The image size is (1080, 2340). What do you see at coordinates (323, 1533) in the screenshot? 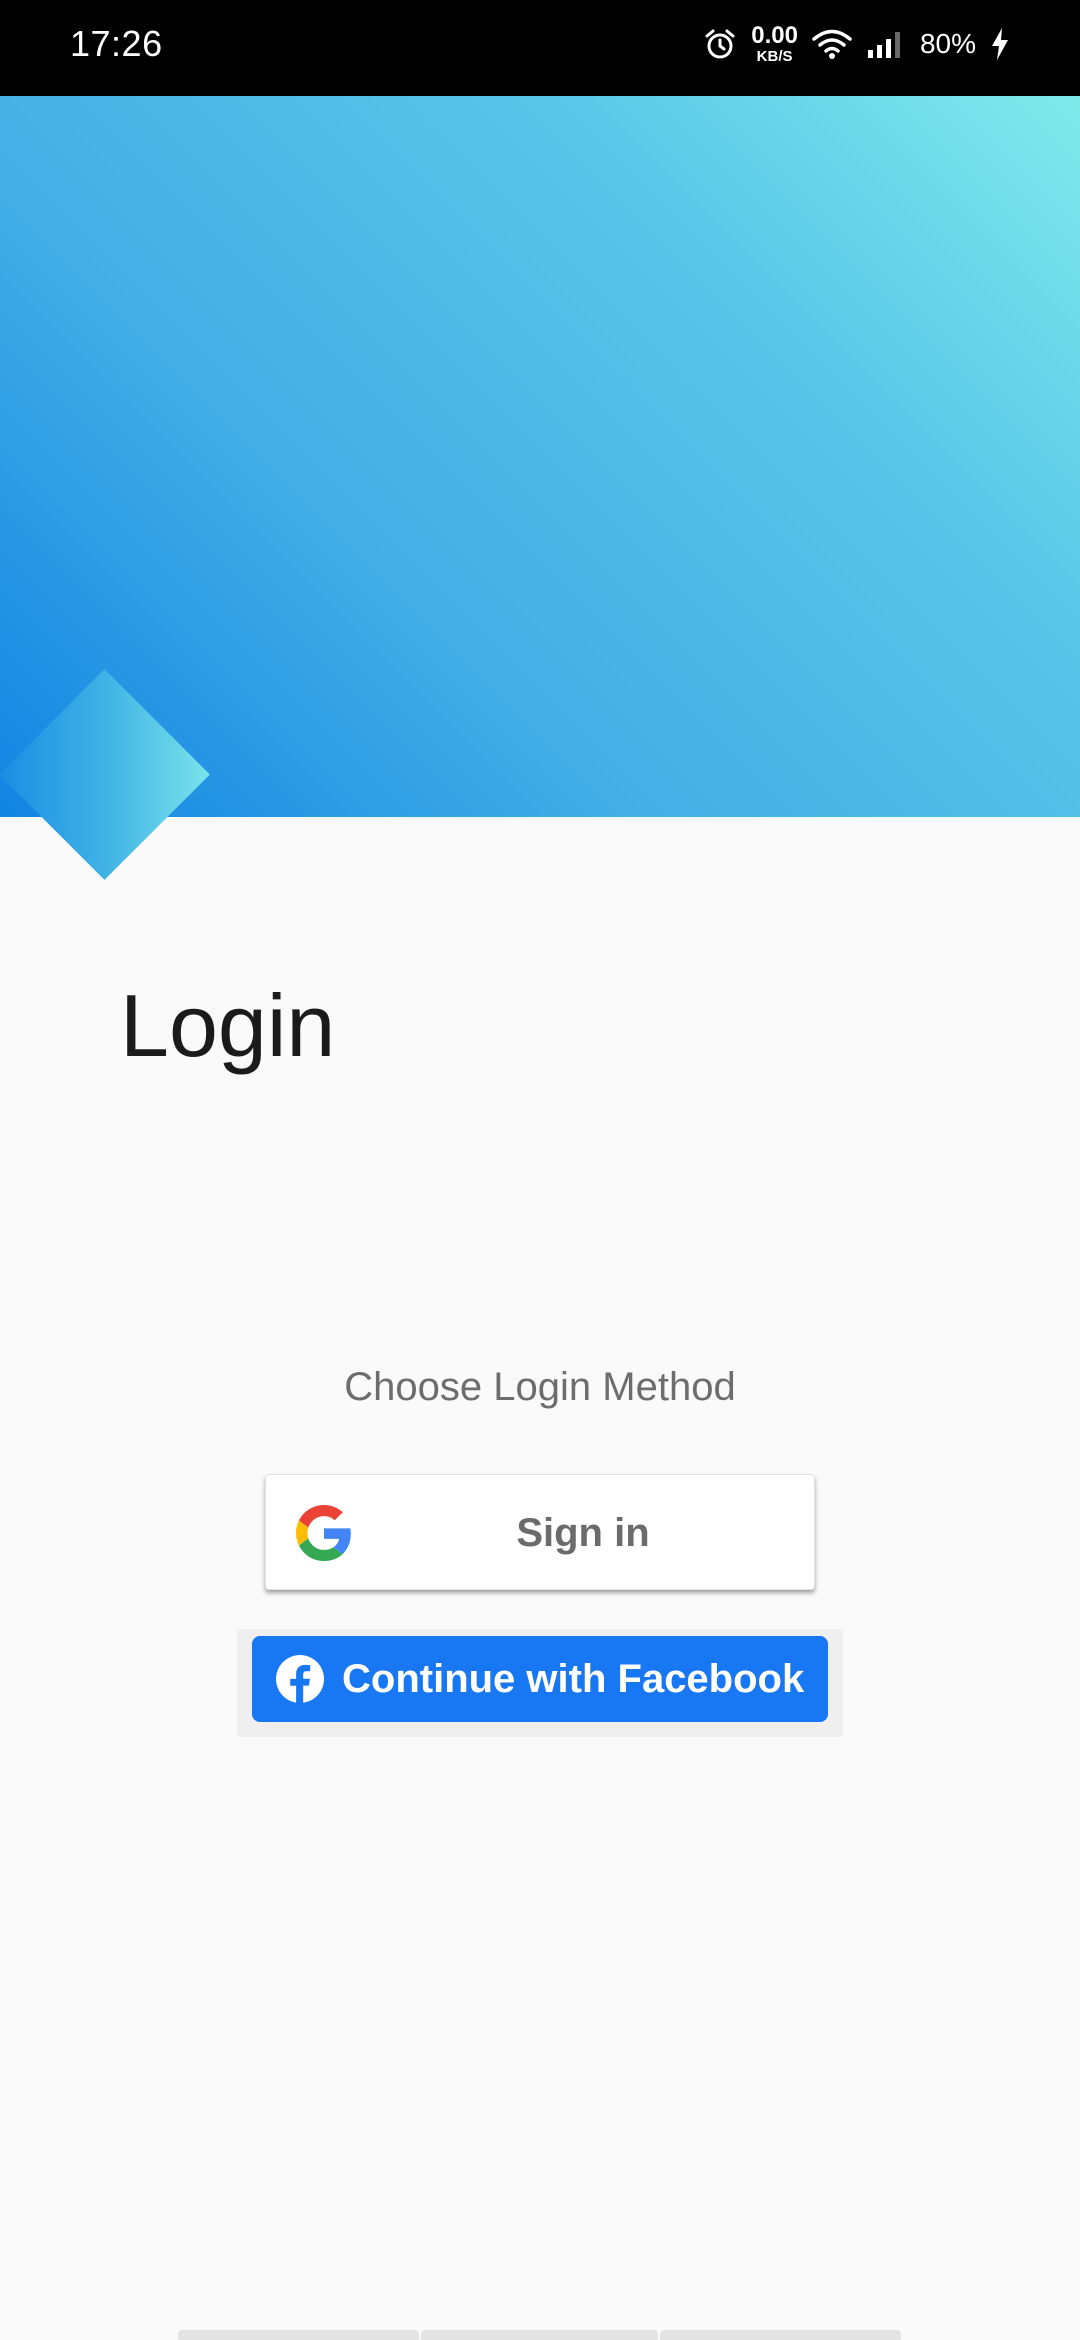
I see `google-icon` at bounding box center [323, 1533].